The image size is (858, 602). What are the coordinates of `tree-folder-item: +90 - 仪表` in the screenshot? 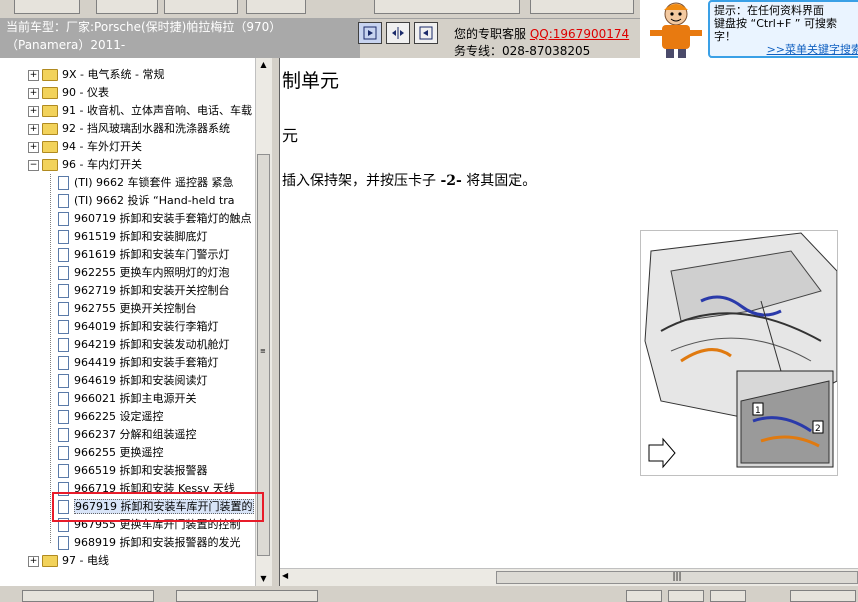 It's located at (68, 93).